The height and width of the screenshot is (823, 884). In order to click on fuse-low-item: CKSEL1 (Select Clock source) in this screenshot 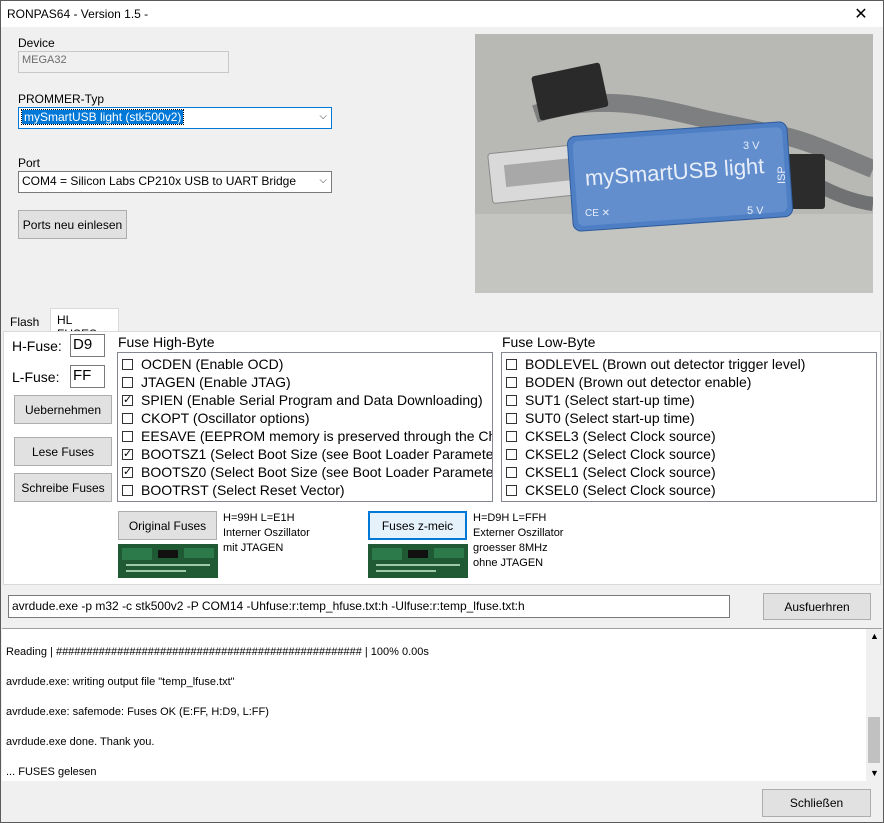, I will do `click(611, 472)`.